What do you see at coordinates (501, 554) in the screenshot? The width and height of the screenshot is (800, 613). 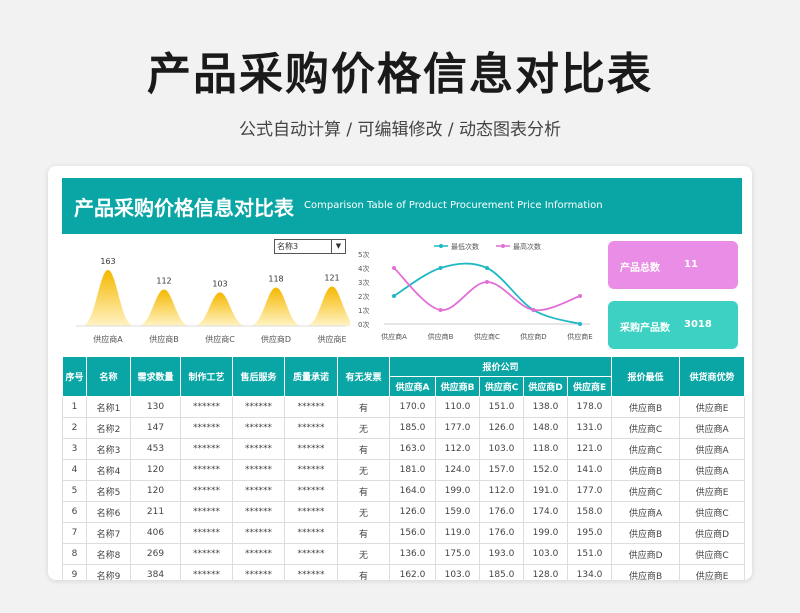 I see `table-cell: 193.0` at bounding box center [501, 554].